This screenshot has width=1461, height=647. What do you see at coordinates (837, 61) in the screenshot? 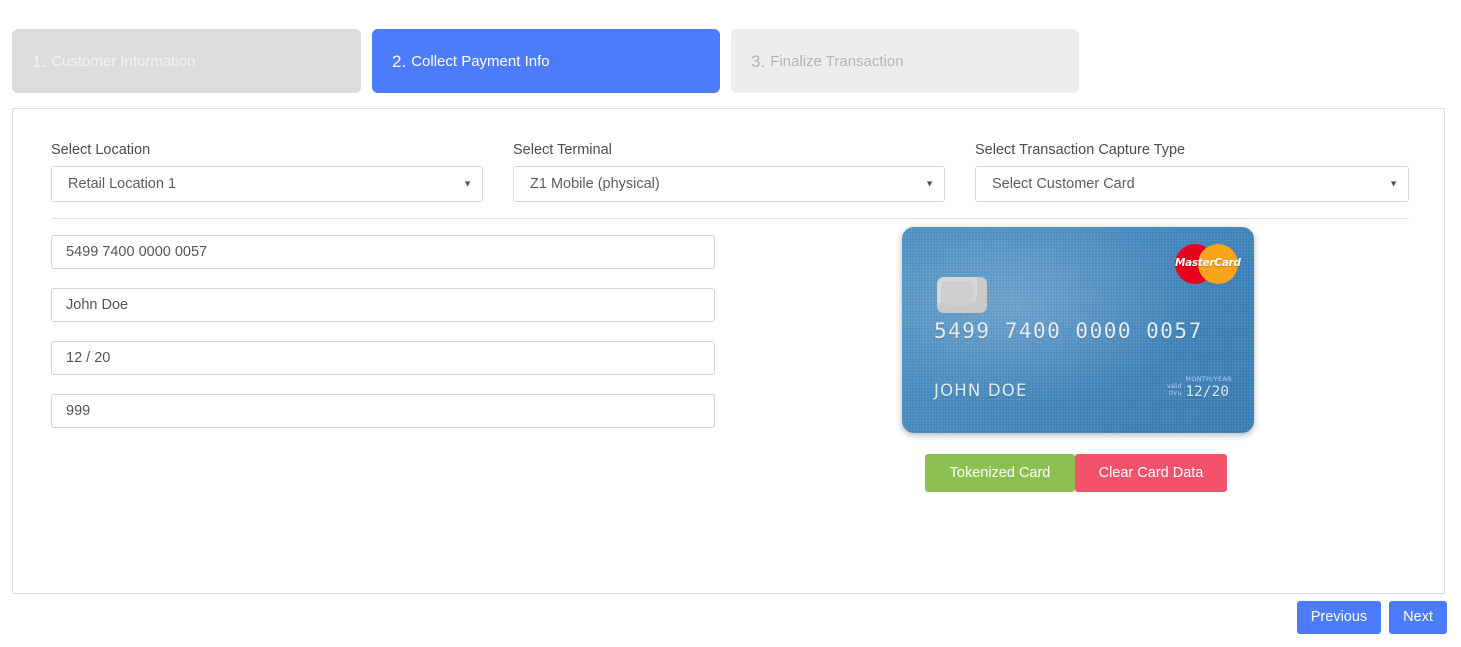
I see `step-label: Finalize Transaction` at bounding box center [837, 61].